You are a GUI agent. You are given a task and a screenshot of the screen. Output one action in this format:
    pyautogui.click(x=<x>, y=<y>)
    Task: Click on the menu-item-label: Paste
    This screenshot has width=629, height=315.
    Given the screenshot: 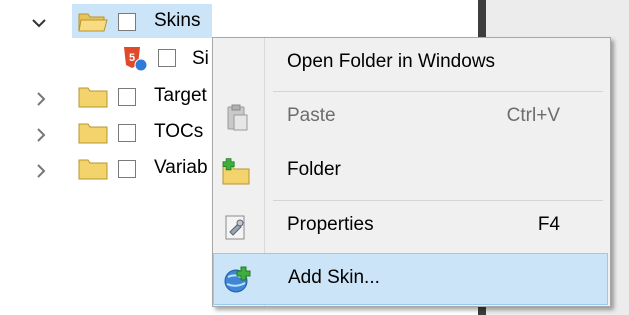 What is the action you would take?
    pyautogui.click(x=311, y=115)
    